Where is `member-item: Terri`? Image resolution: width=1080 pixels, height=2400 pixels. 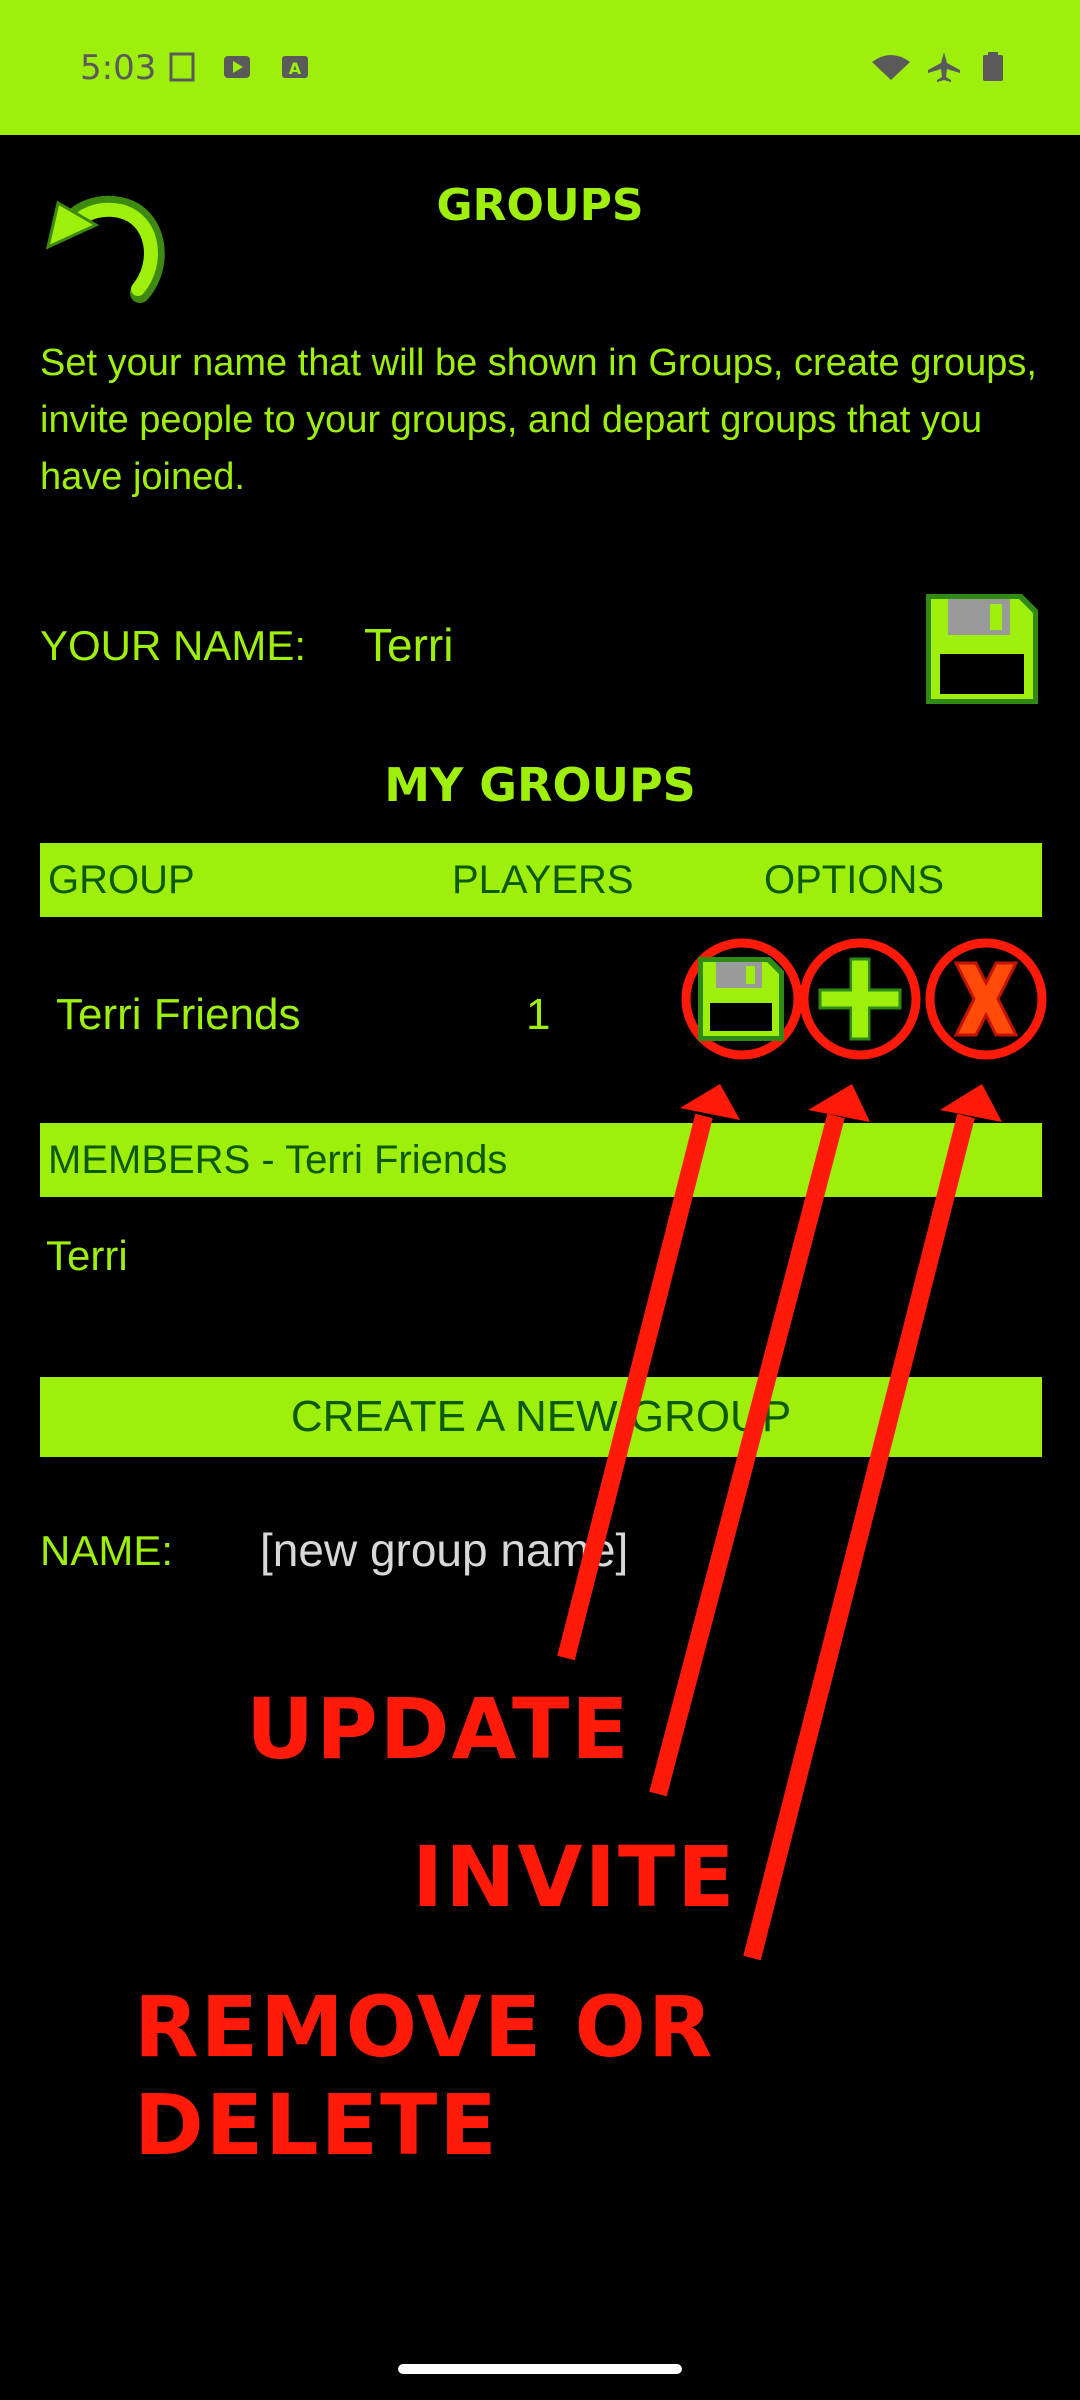 member-item: Terri is located at coordinates (87, 1255).